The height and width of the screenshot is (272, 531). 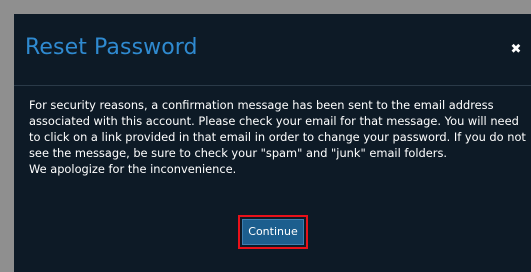 I want to click on close-icon: ✖, so click(x=516, y=49).